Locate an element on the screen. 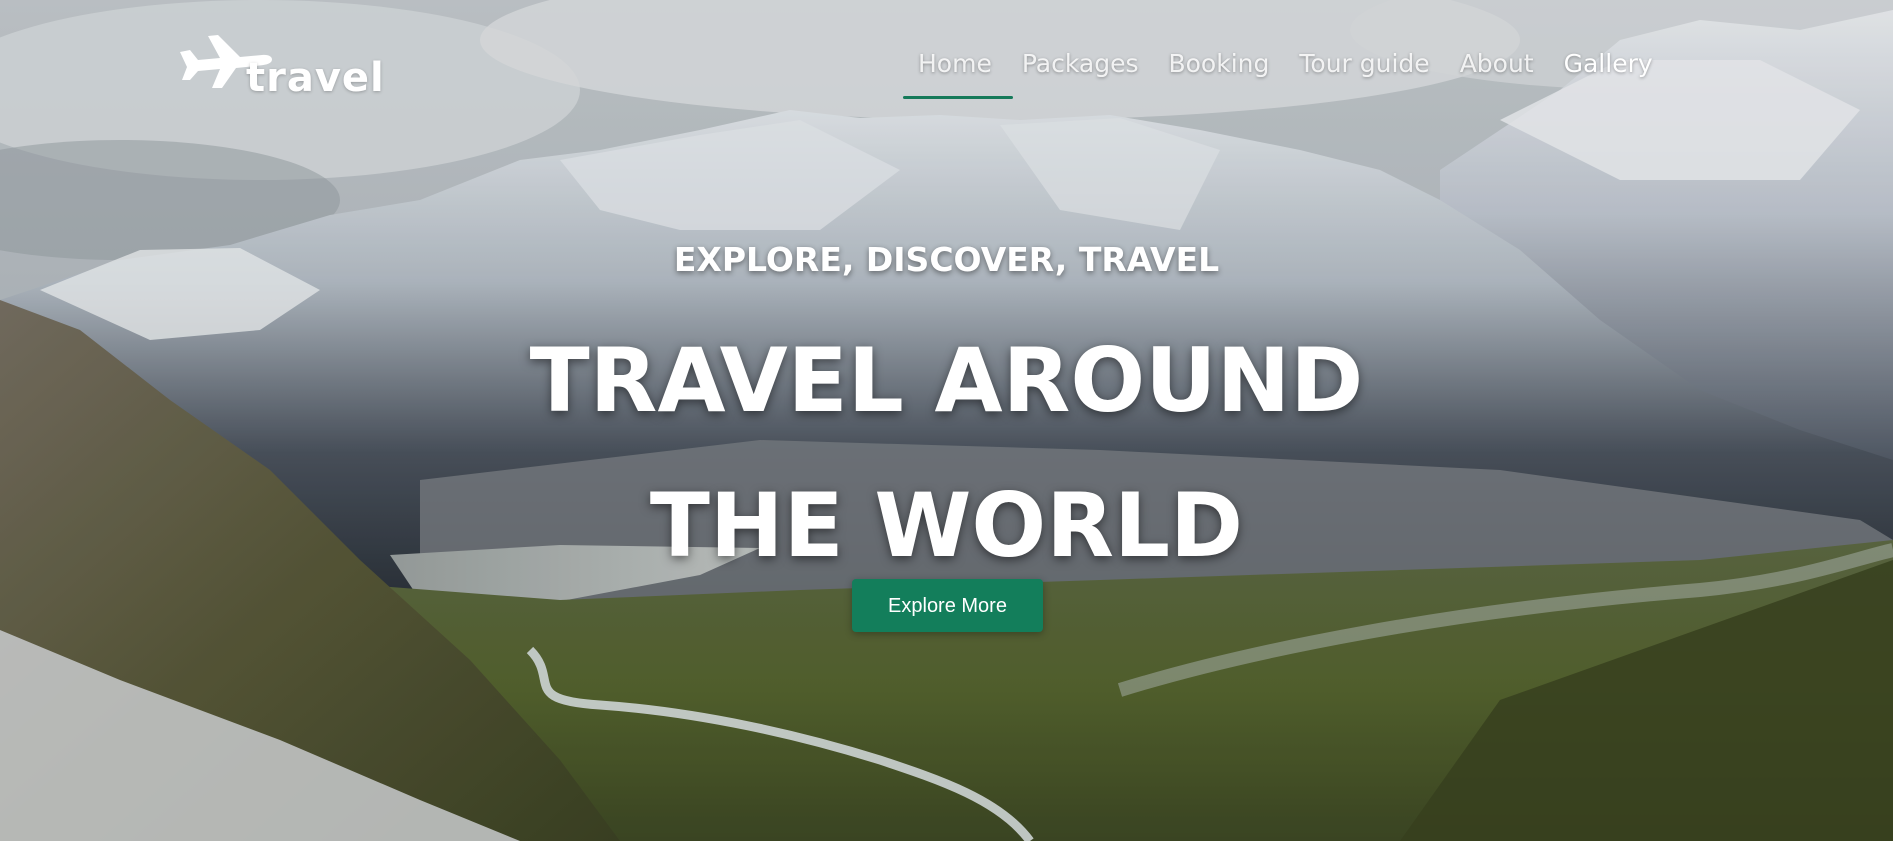 This screenshot has height=841, width=1893. nav-item-booking: Booking is located at coordinates (1218, 64).